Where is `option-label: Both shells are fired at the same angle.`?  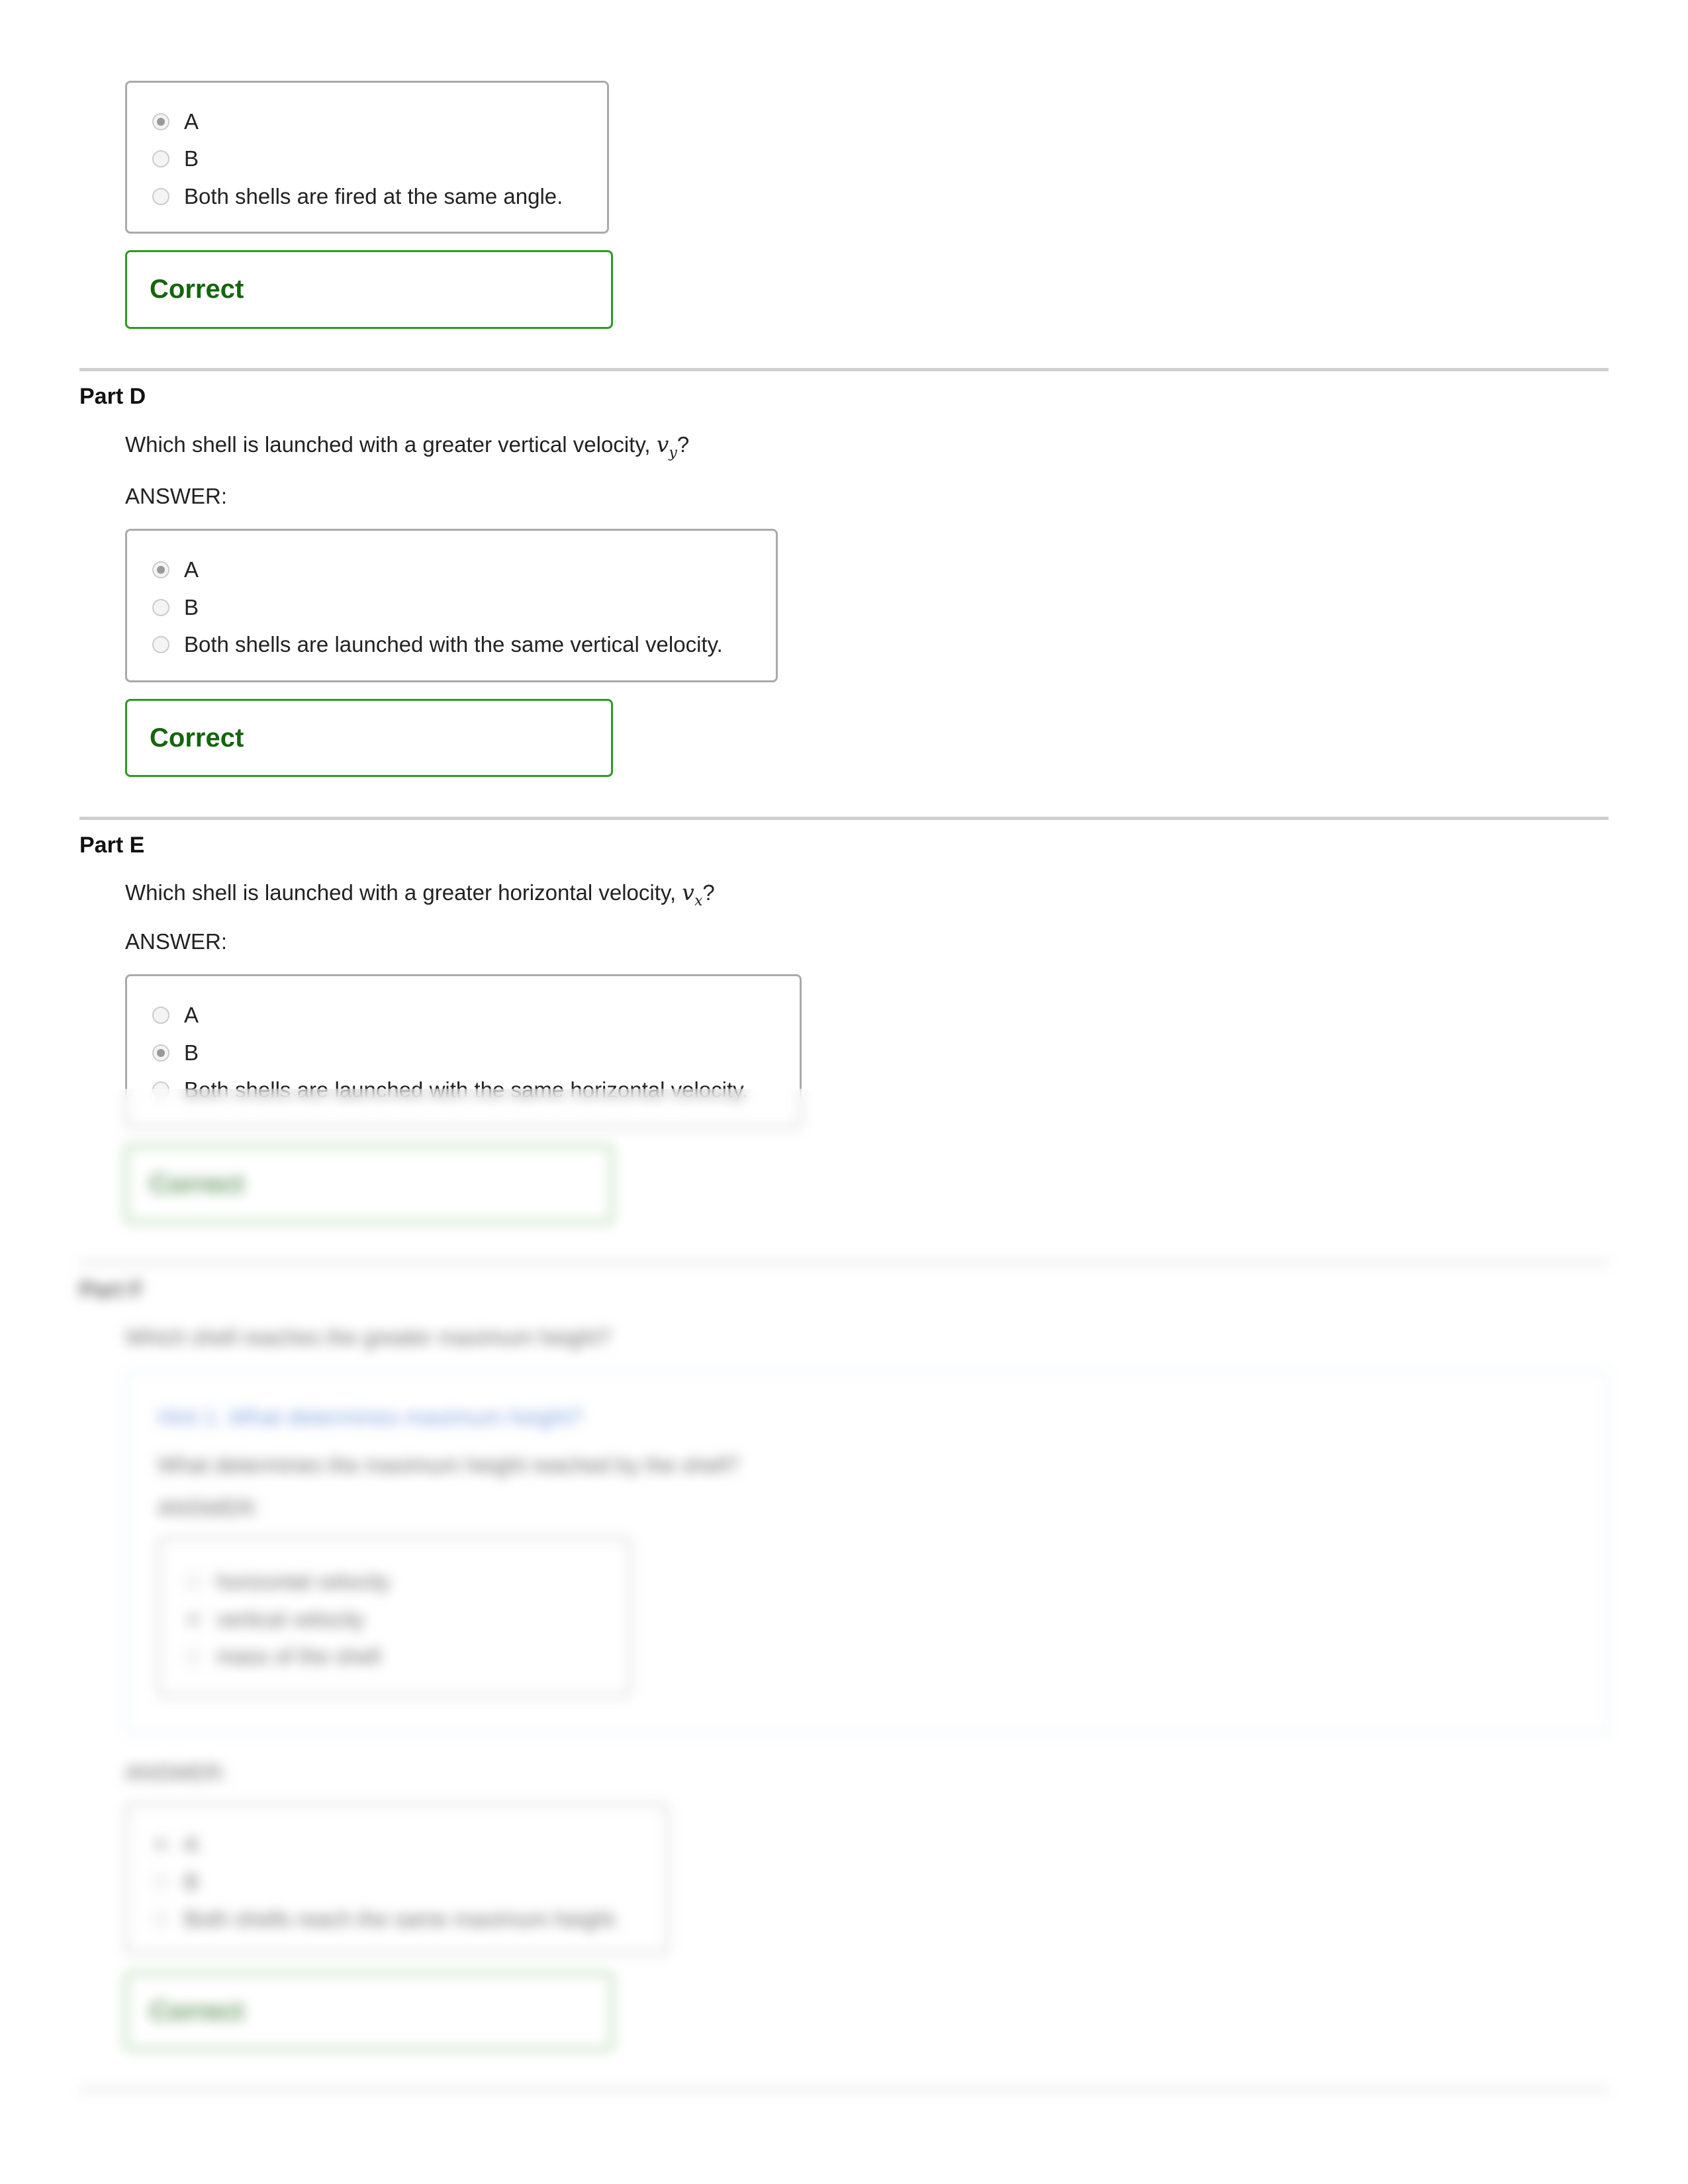
option-label: Both shells are fired at the same angle. is located at coordinates (373, 196).